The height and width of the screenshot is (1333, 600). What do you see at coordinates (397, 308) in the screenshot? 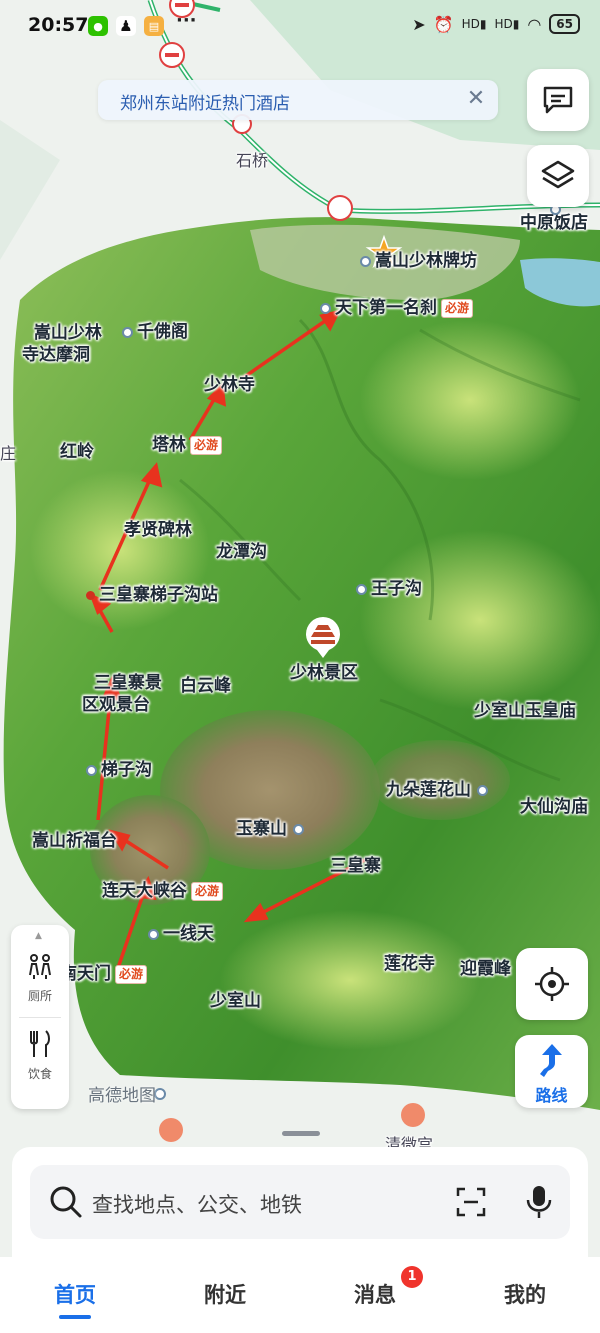
I see `poi-tianxia: 天下第一名刹 必游` at bounding box center [397, 308].